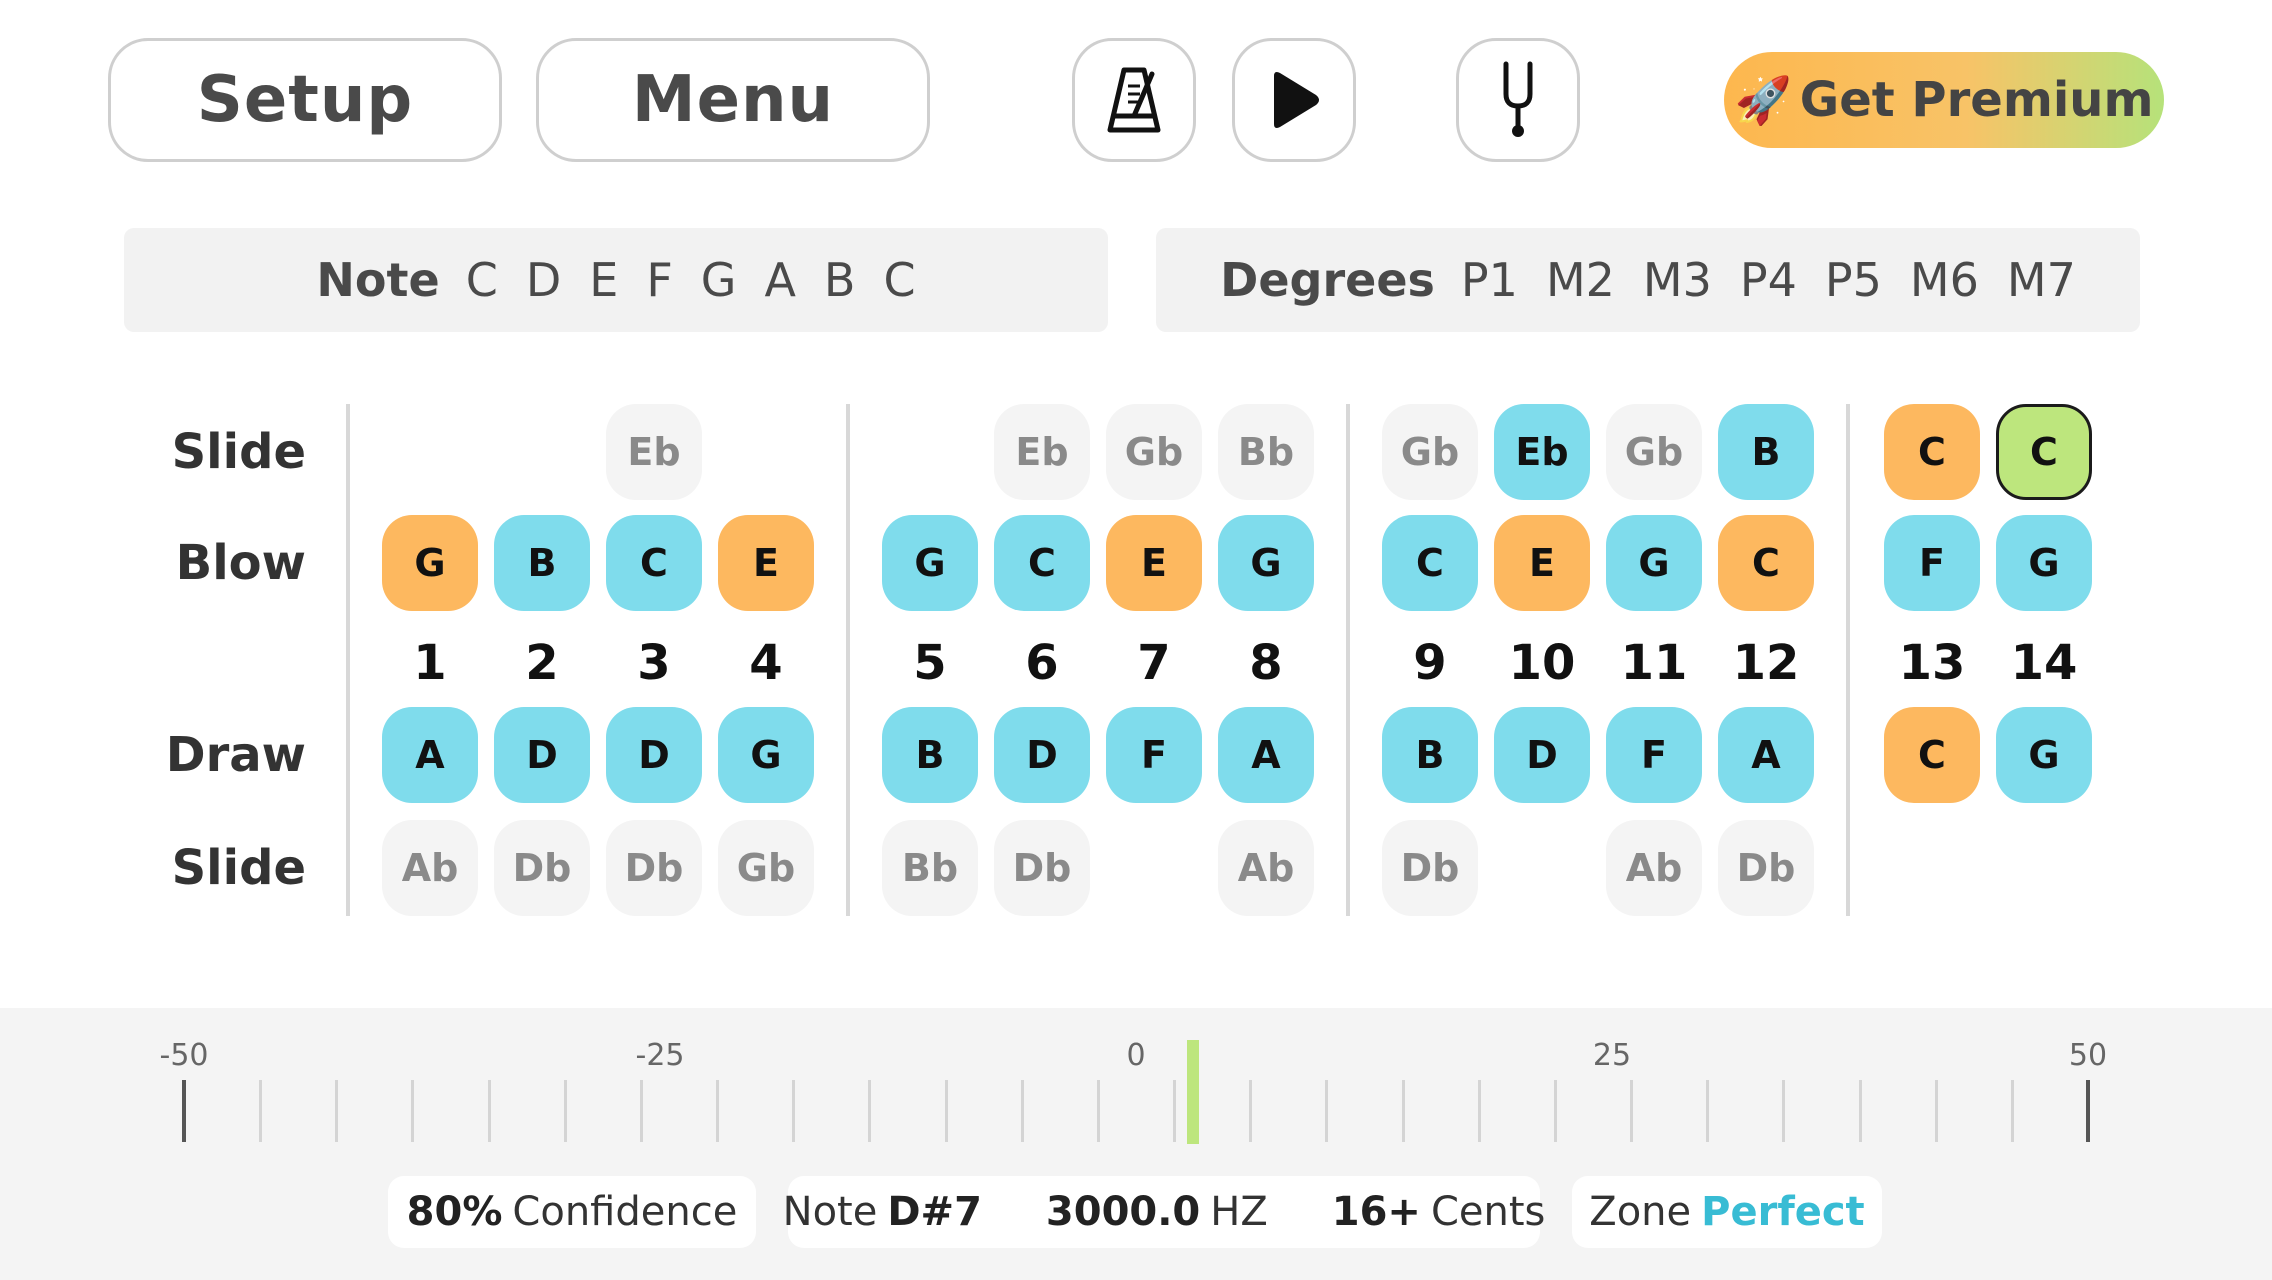 This screenshot has height=1280, width=2272. I want to click on draw-note-hole-6: D, so click(1042, 755).